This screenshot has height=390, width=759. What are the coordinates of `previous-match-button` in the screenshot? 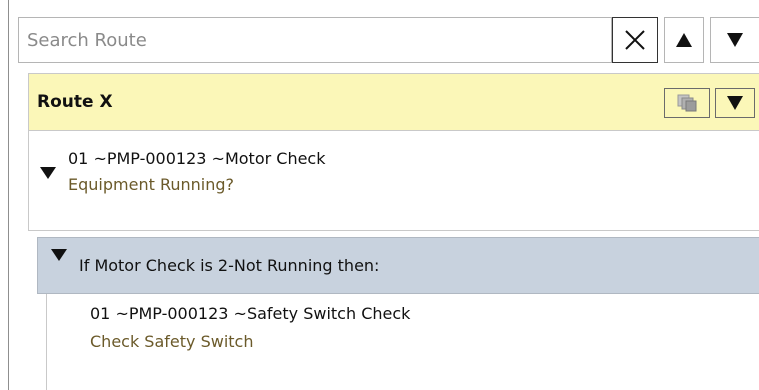 It's located at (684, 40).